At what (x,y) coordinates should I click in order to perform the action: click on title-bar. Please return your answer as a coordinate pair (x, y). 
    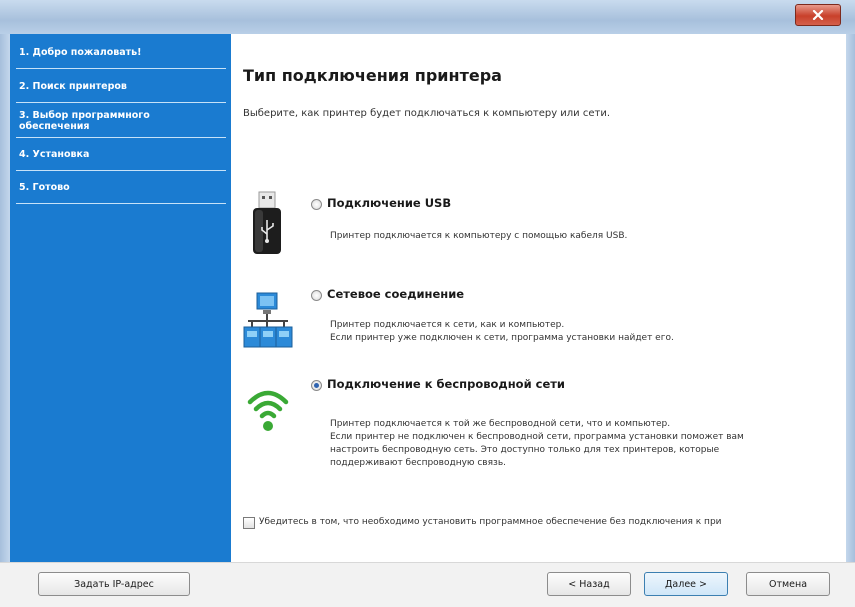
    Looking at the image, I should click on (427, 17).